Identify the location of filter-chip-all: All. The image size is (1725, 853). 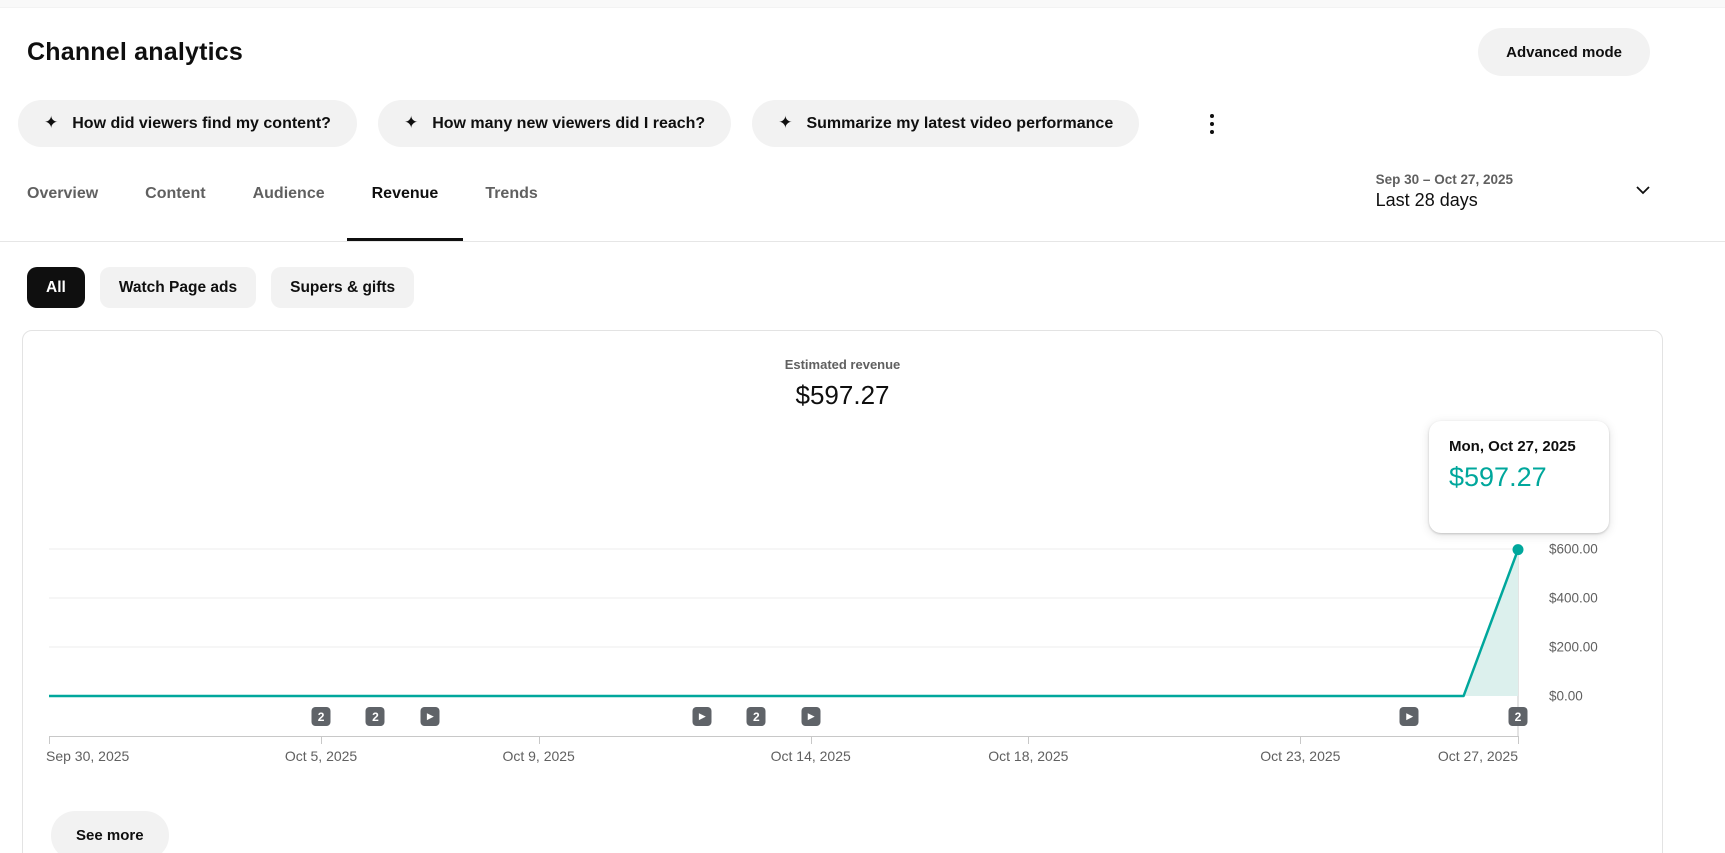
(56, 287).